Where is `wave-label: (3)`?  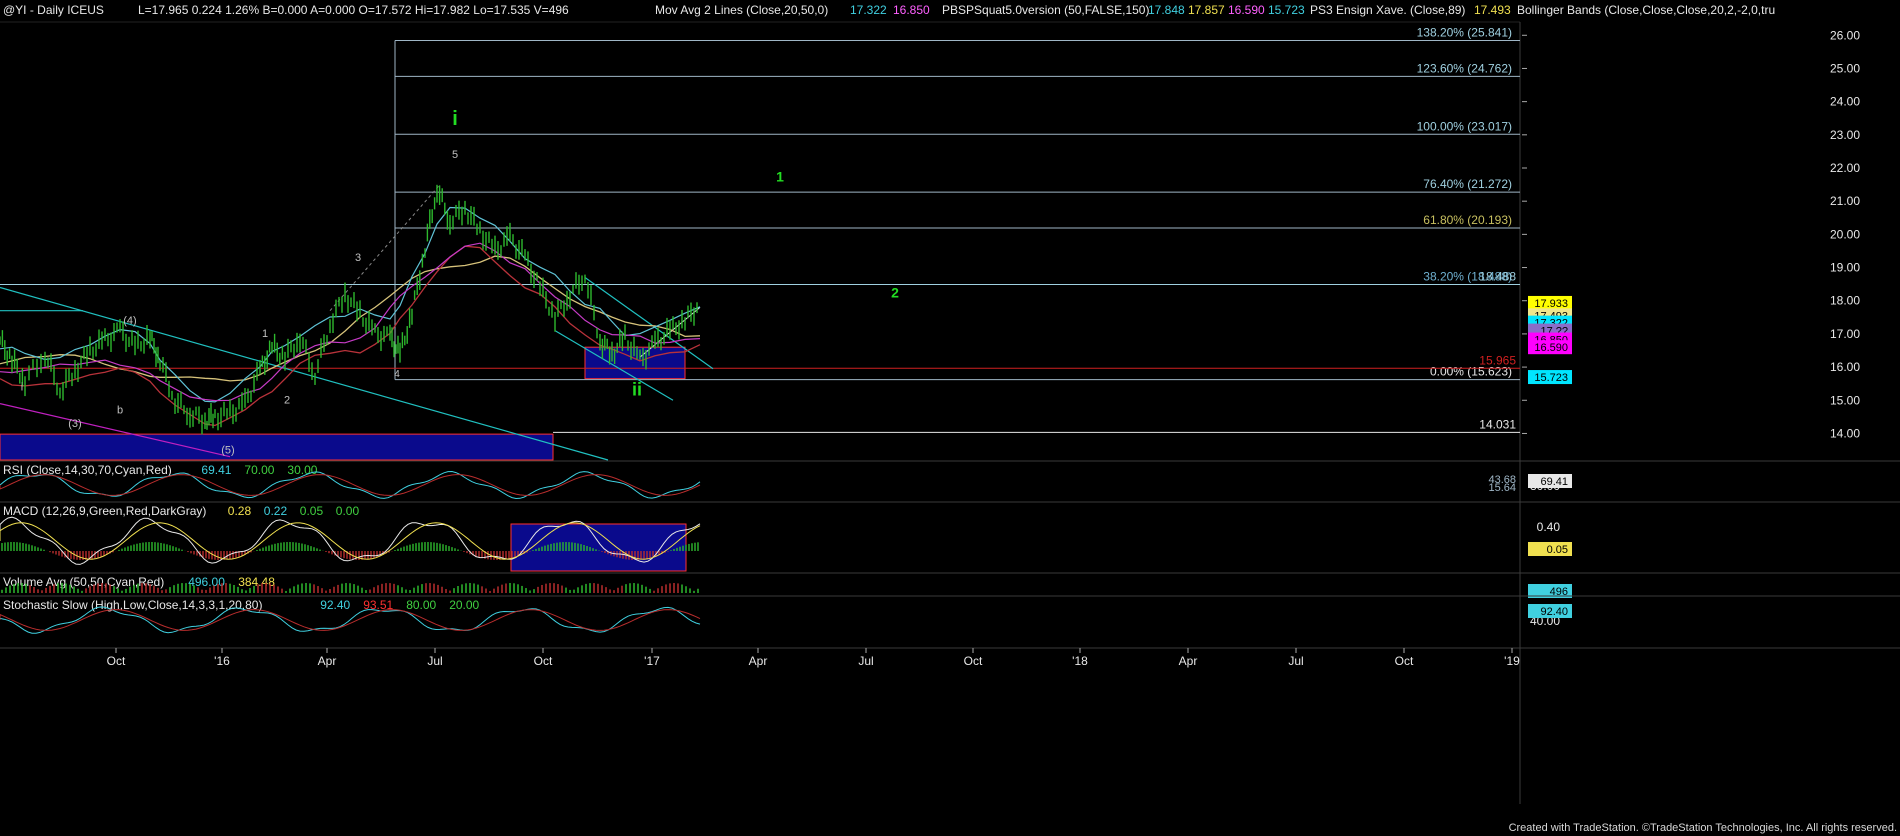 wave-label: (3) is located at coordinates (74, 424).